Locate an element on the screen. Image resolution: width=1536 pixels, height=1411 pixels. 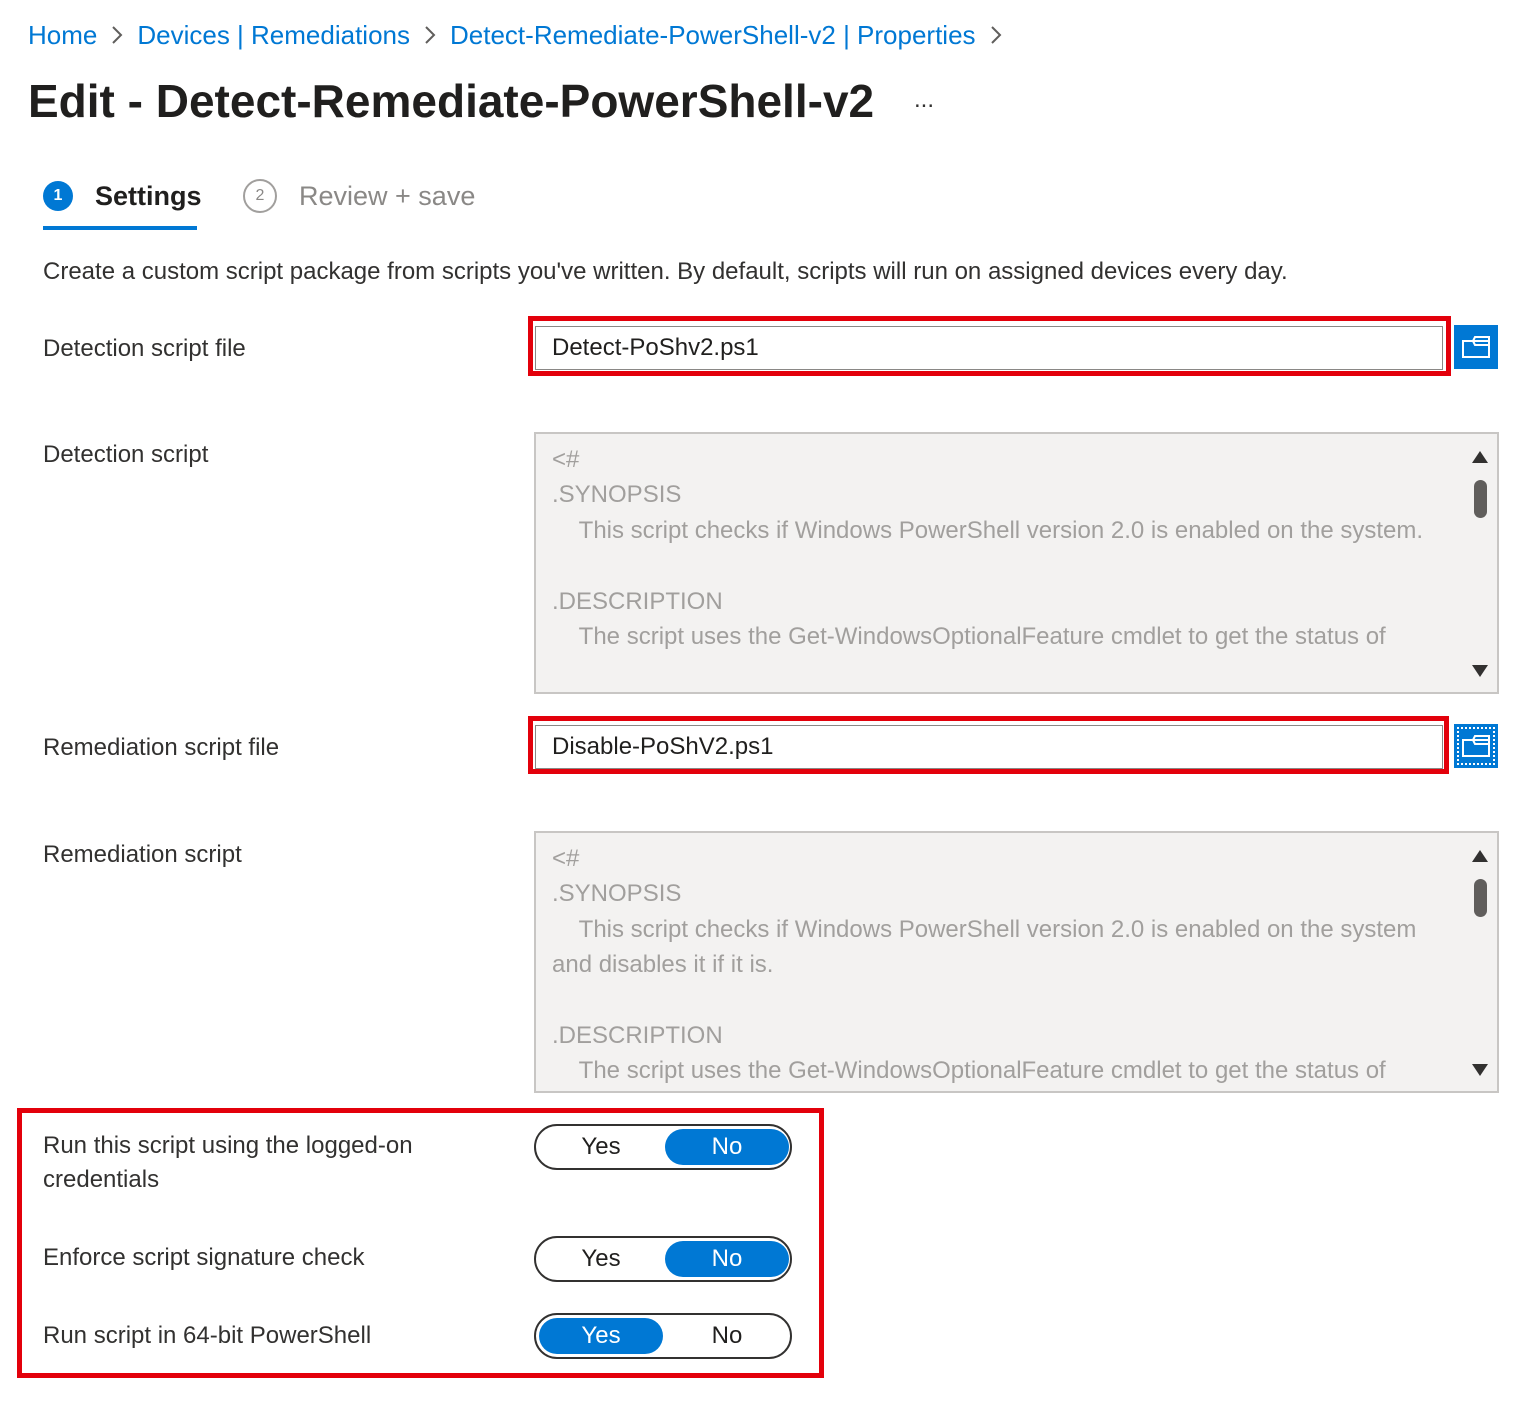
detection-file-label: Detection script file is located at coordinates (144, 348).